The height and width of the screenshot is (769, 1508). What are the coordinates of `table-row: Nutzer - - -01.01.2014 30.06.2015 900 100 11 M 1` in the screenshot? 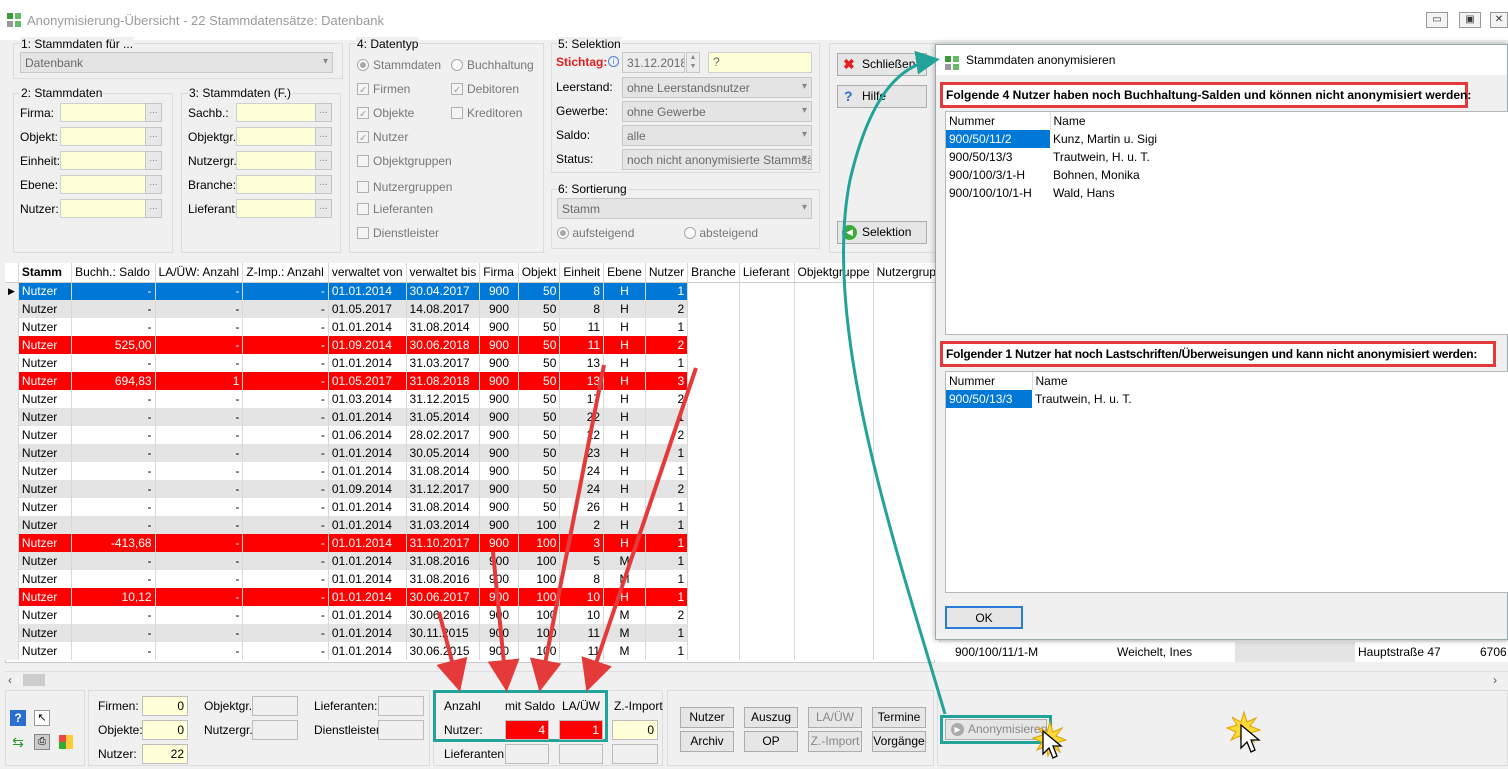 It's located at (472, 651).